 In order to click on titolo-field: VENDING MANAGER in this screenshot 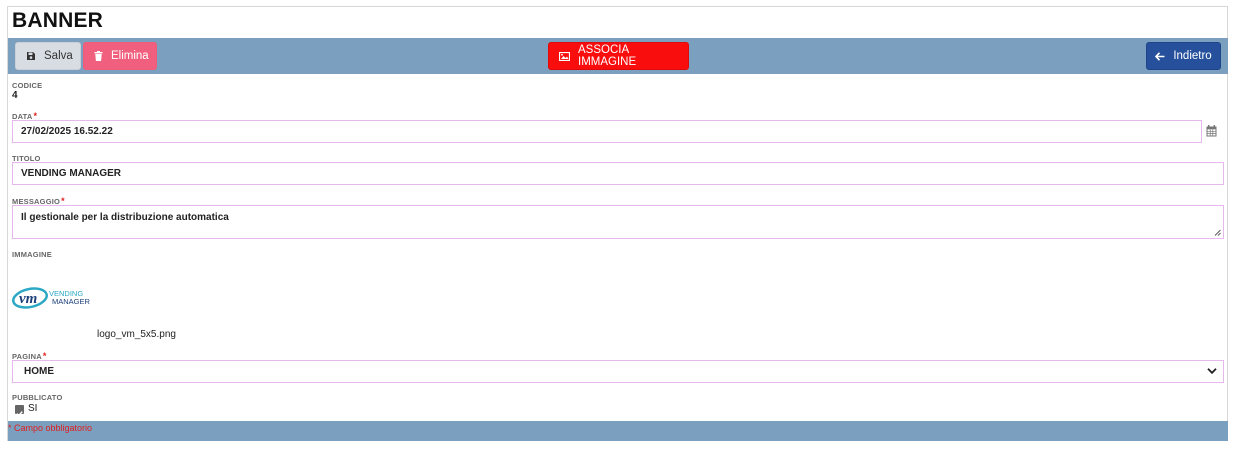, I will do `click(618, 173)`.